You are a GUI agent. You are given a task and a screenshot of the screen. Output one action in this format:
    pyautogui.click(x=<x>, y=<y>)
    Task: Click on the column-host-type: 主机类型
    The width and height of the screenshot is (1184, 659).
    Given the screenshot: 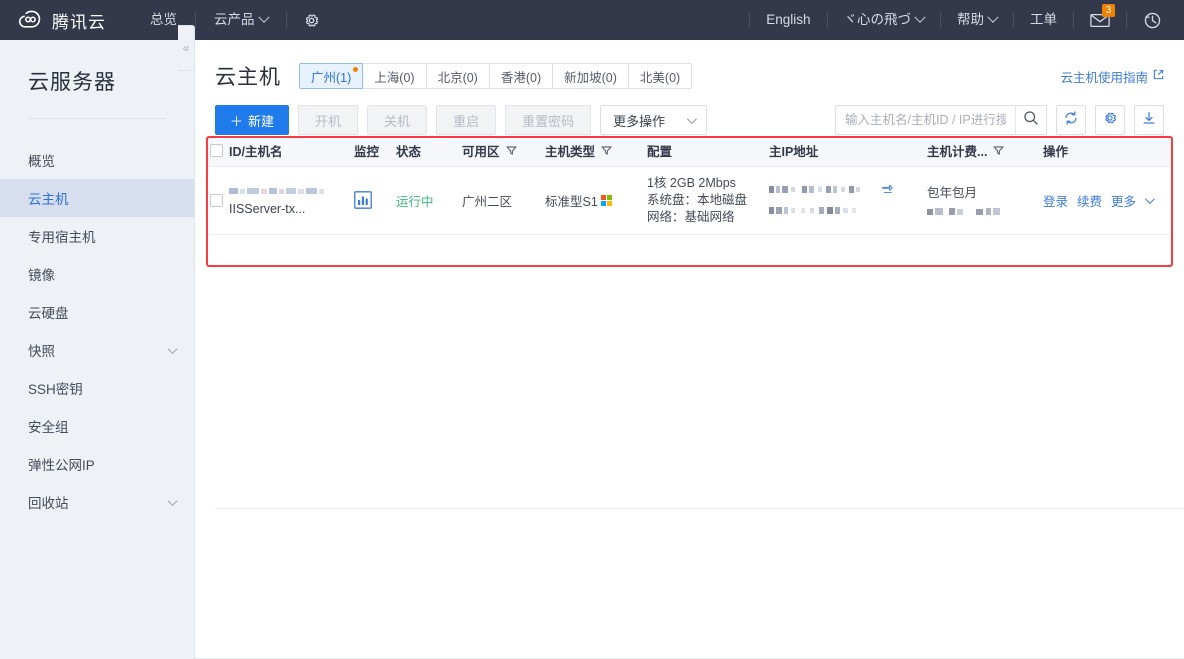 What is the action you would take?
    pyautogui.click(x=596, y=151)
    